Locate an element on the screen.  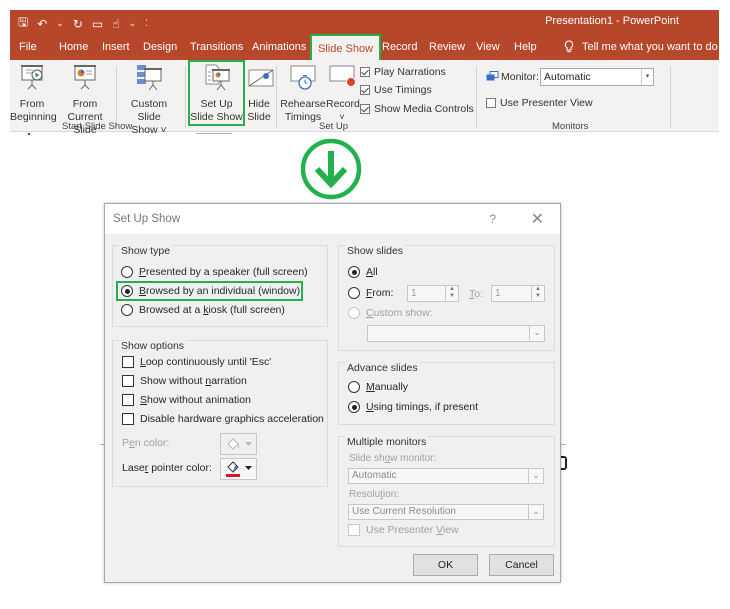
cancel-button: Cancel is located at coordinates (521, 565).